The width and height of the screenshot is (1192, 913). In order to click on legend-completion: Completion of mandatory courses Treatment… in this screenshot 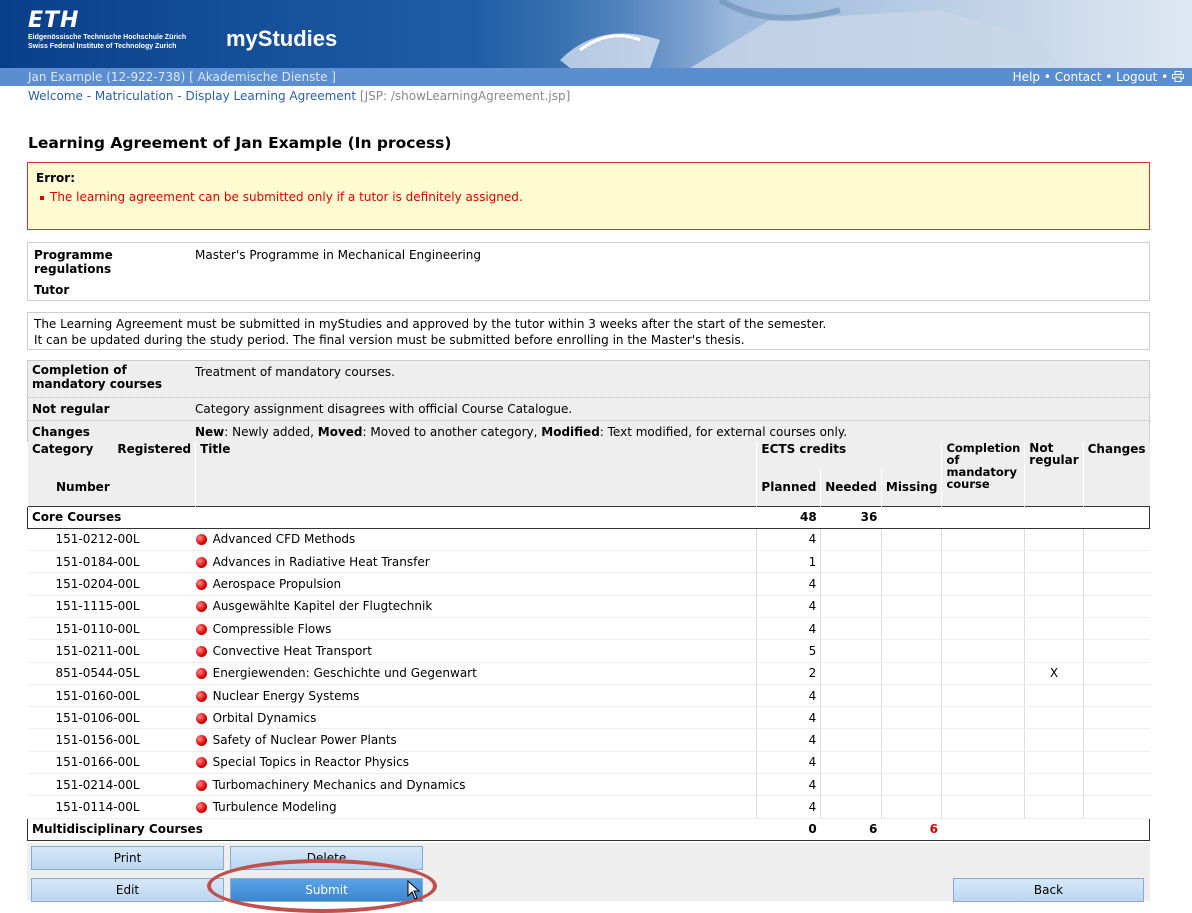, I will do `click(588, 379)`.